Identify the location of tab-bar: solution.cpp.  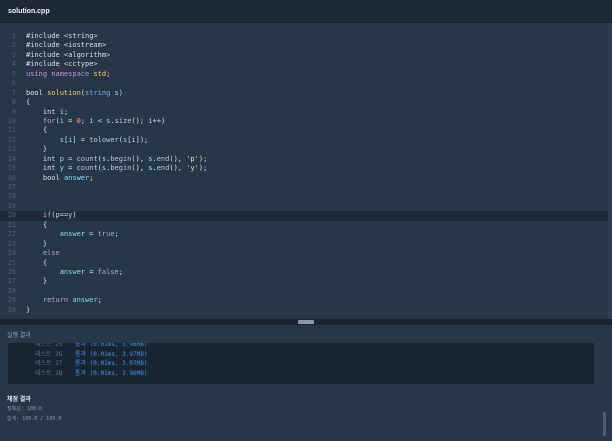
(306, 11).